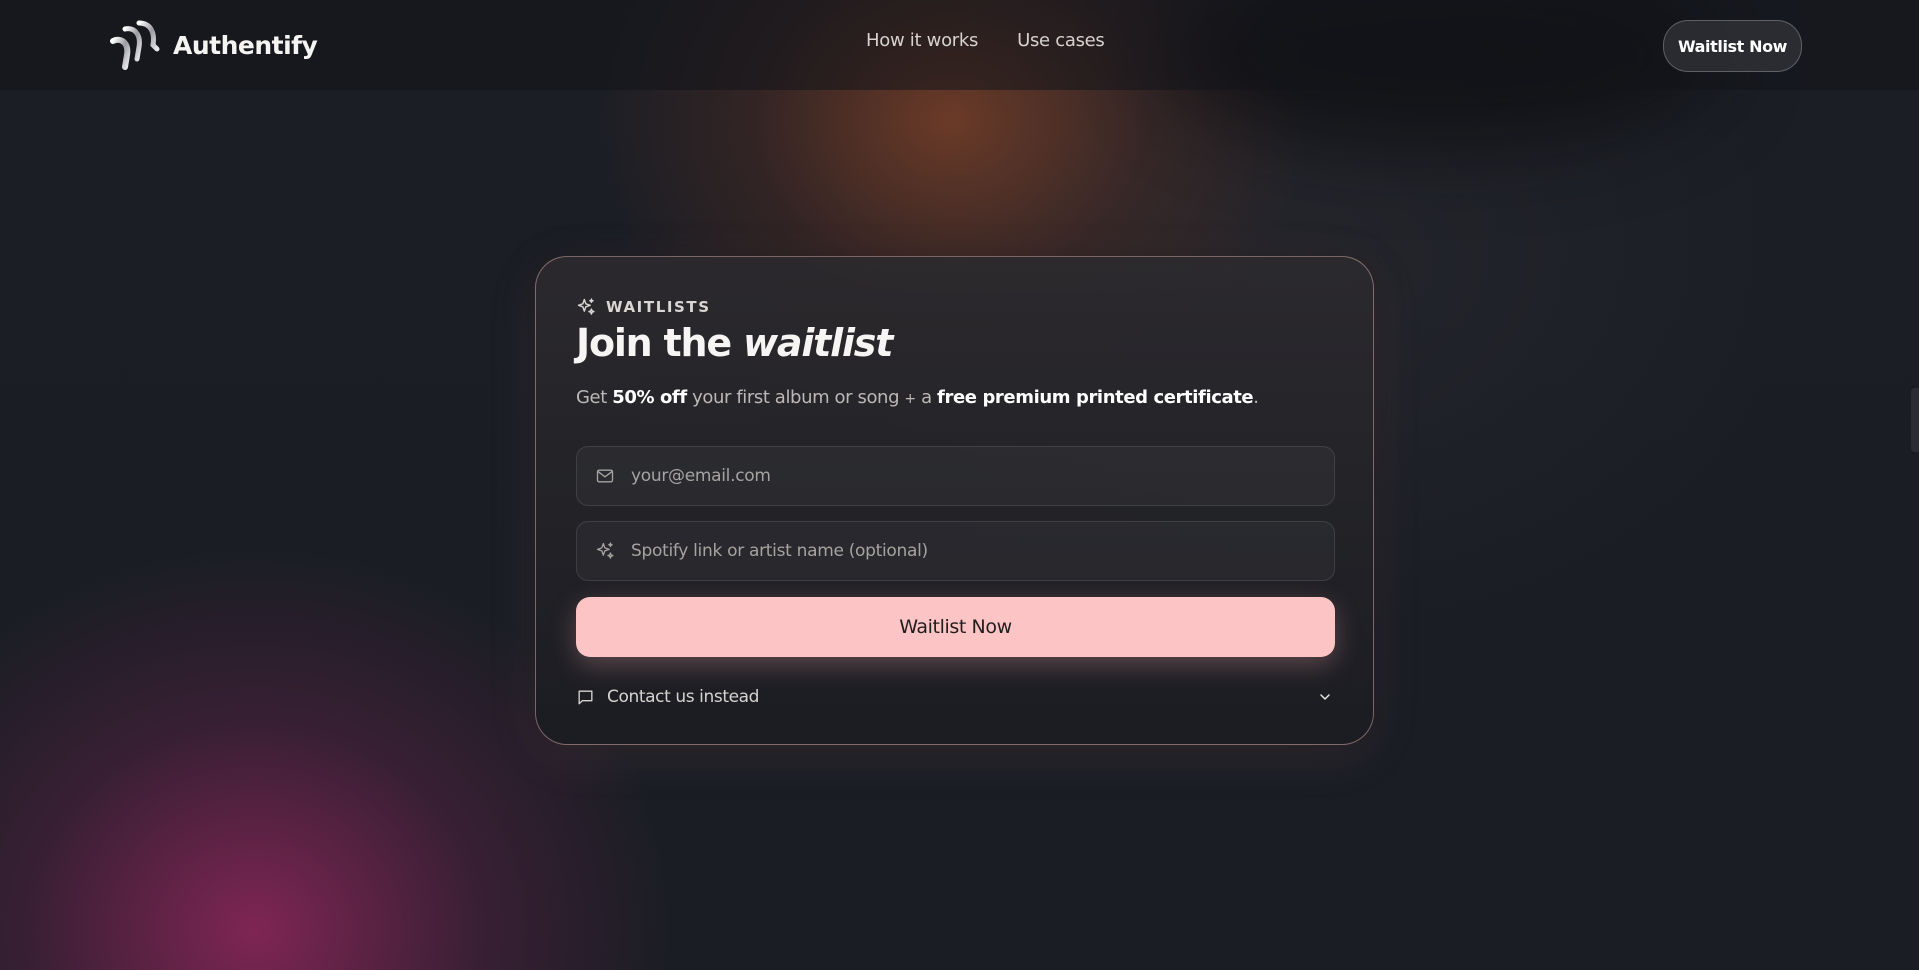  What do you see at coordinates (795, 397) in the screenshot?
I see `subtitle-part2: your first album or song` at bounding box center [795, 397].